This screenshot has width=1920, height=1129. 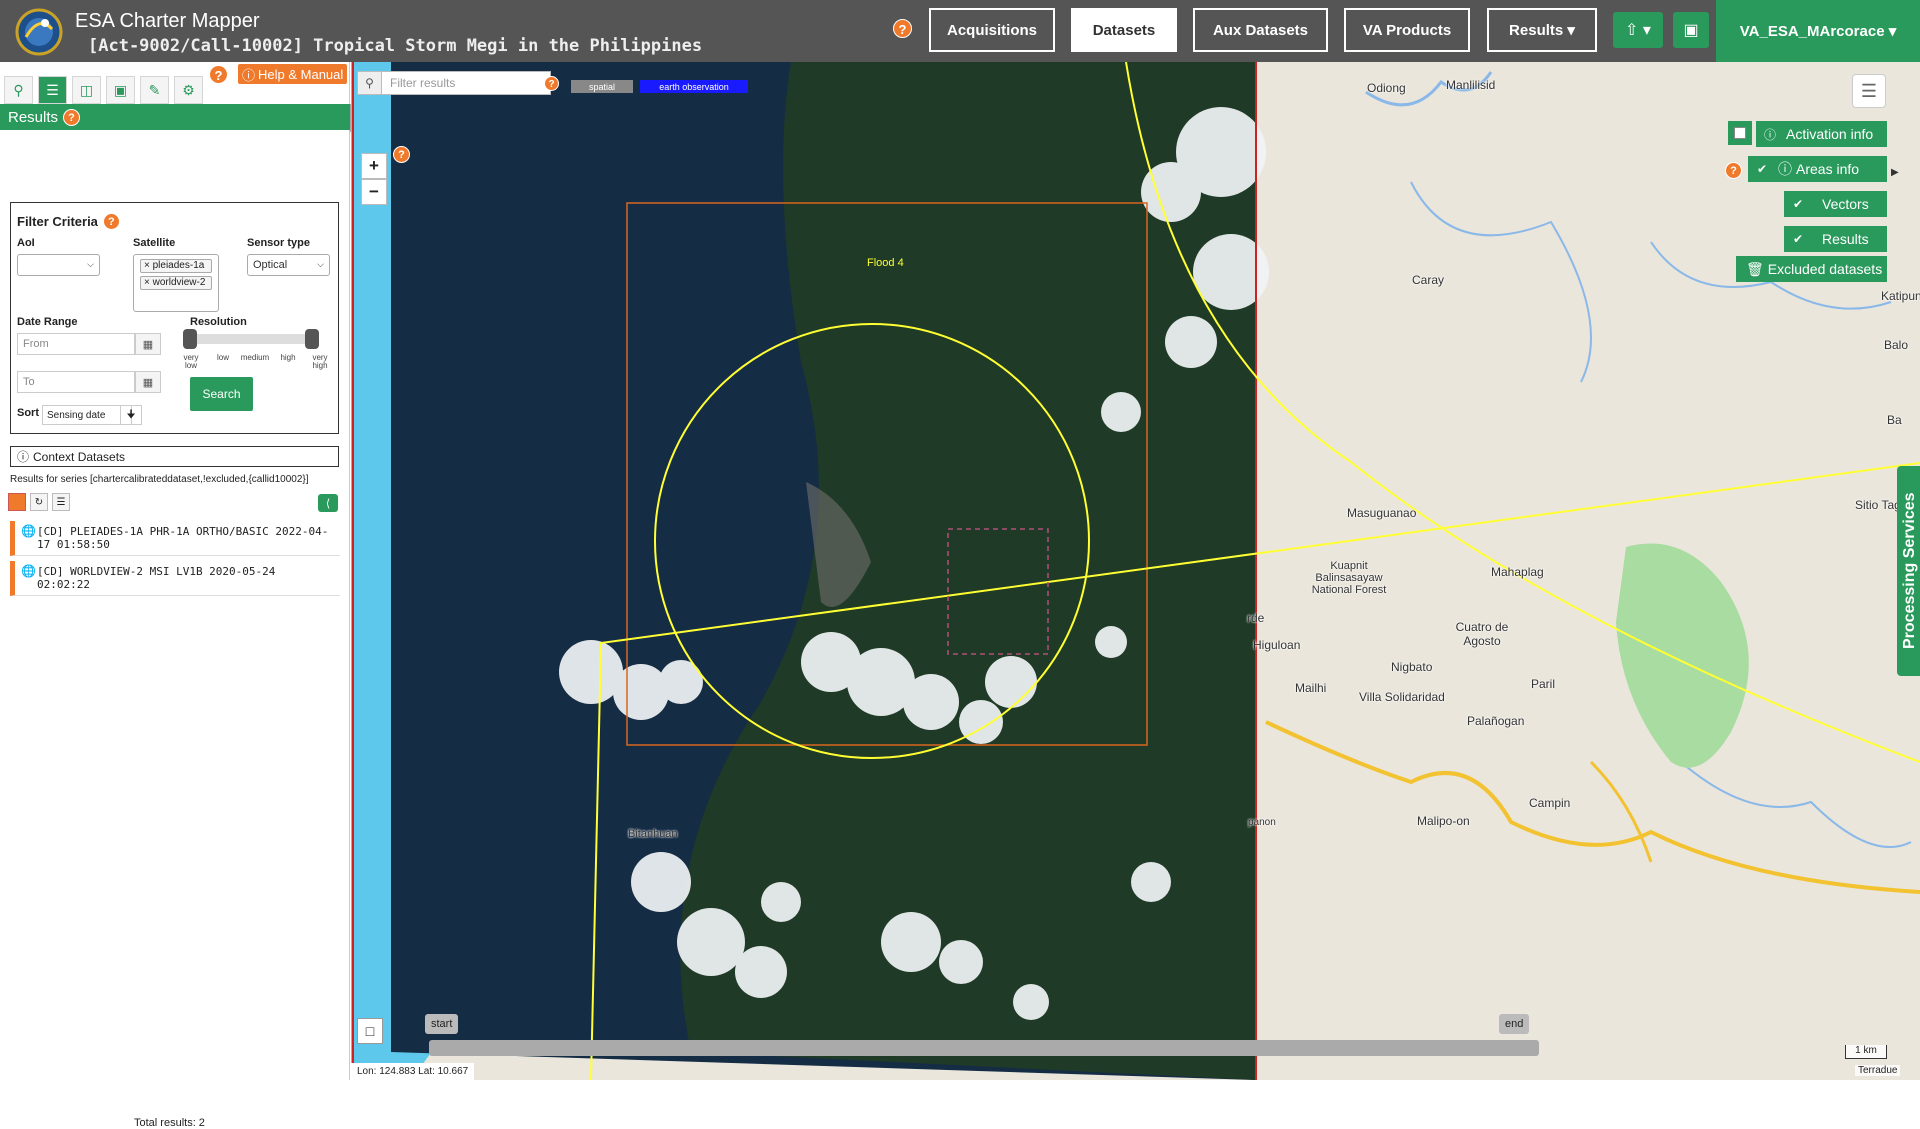 What do you see at coordinates (374, 192) in the screenshot?
I see `zoom-out-button: −` at bounding box center [374, 192].